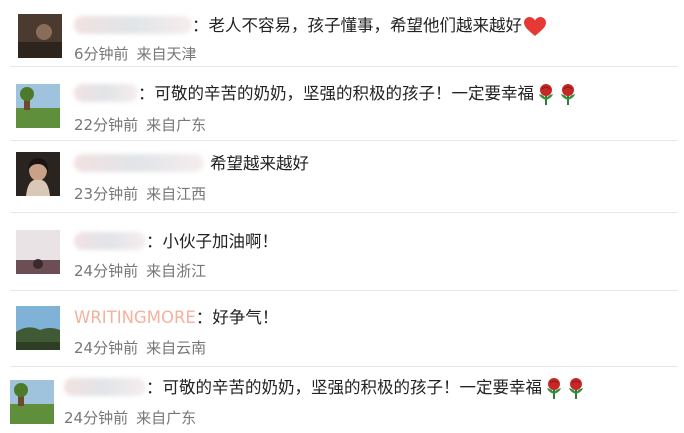 The width and height of the screenshot is (684, 433). Describe the element at coordinates (135, 317) in the screenshot. I see `username-link: WRITINGMORE` at that location.